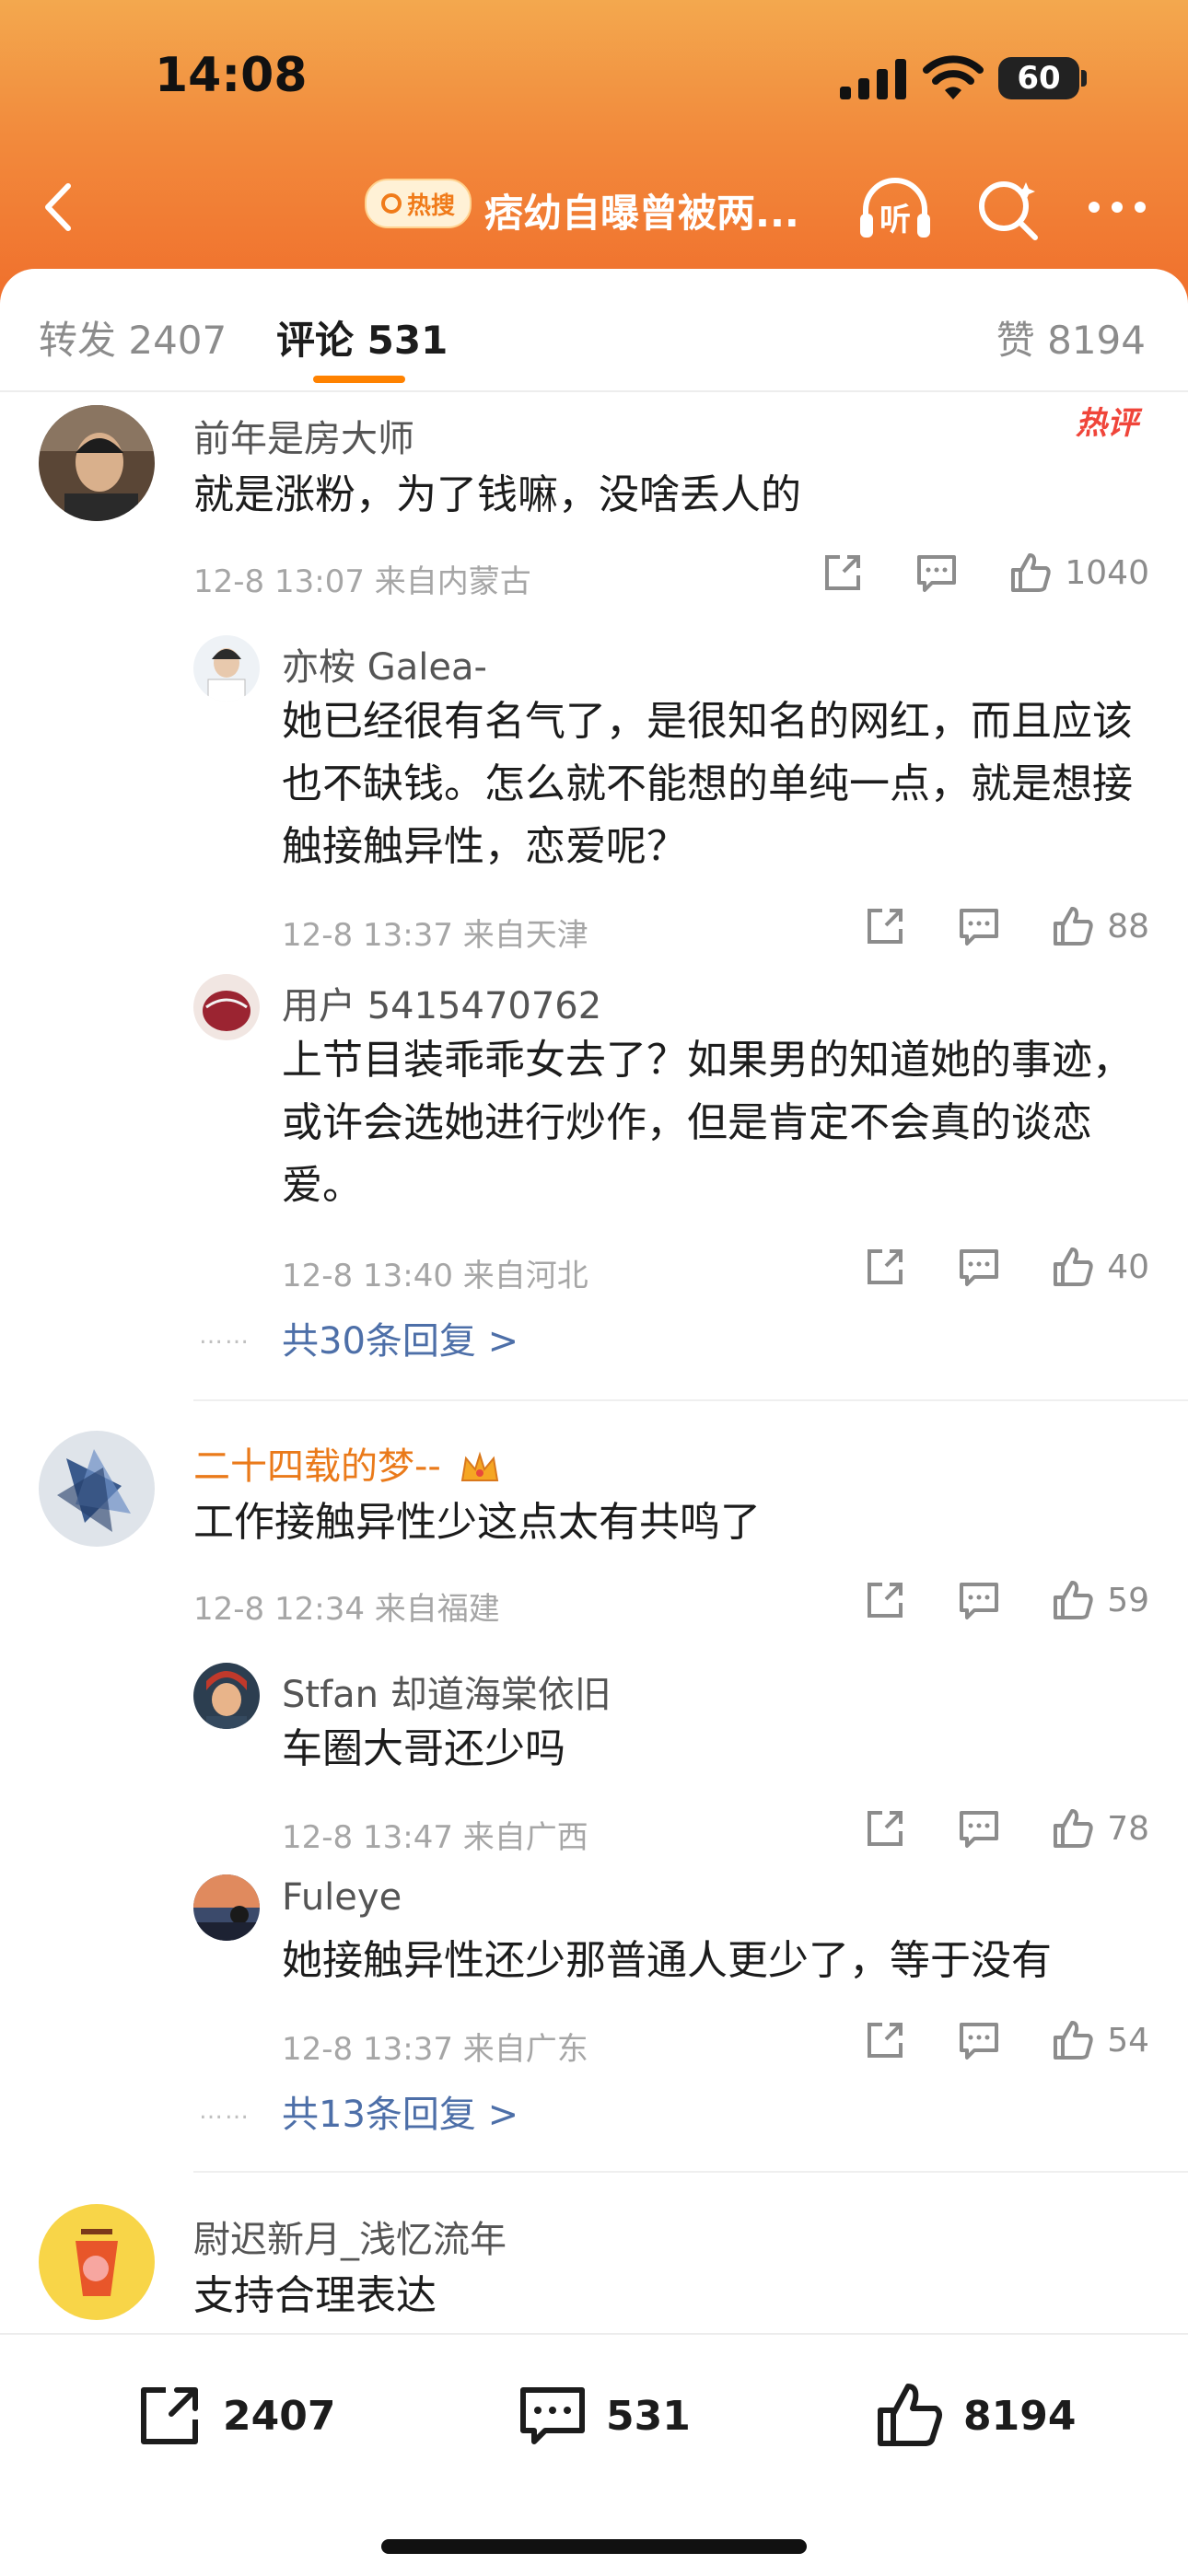 This screenshot has width=1188, height=2576. What do you see at coordinates (1128, 1266) in the screenshot?
I see `like-count: 40` at bounding box center [1128, 1266].